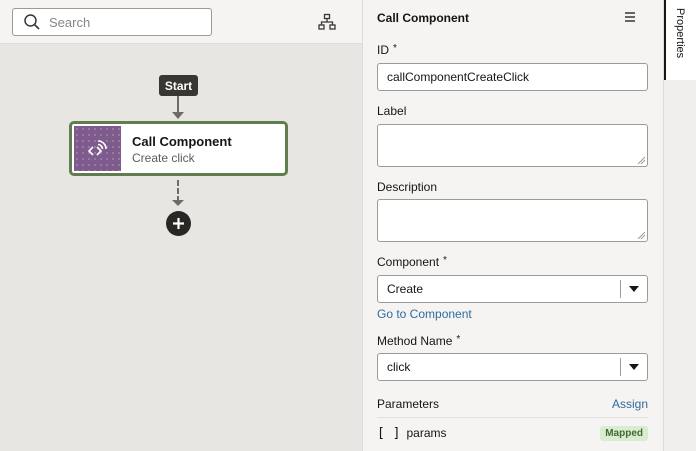 The height and width of the screenshot is (451, 696). Describe the element at coordinates (405, 289) in the screenshot. I see `component-value: Create` at that location.